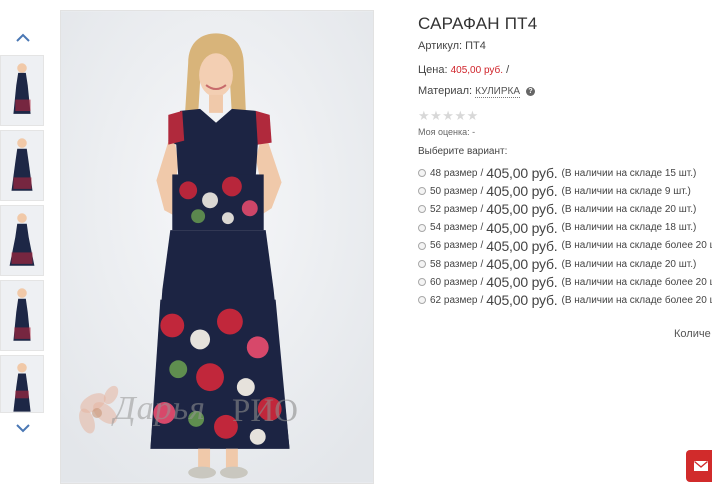 Image resolution: width=712 pixels, height=484 pixels. Describe the element at coordinates (265, 411) in the screenshot. I see `watermark-brand: РИО` at that location.